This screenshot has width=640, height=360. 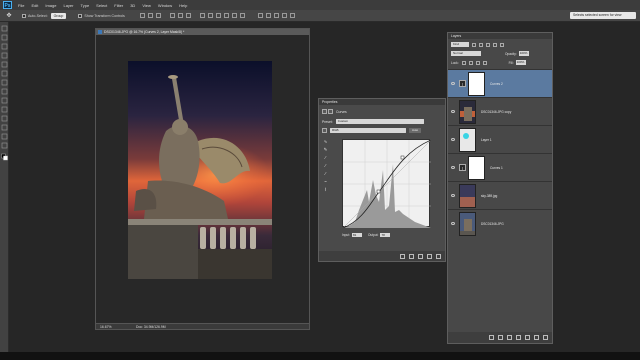 I want to click on preset-dropdown: Custom, so click(x=379, y=121).